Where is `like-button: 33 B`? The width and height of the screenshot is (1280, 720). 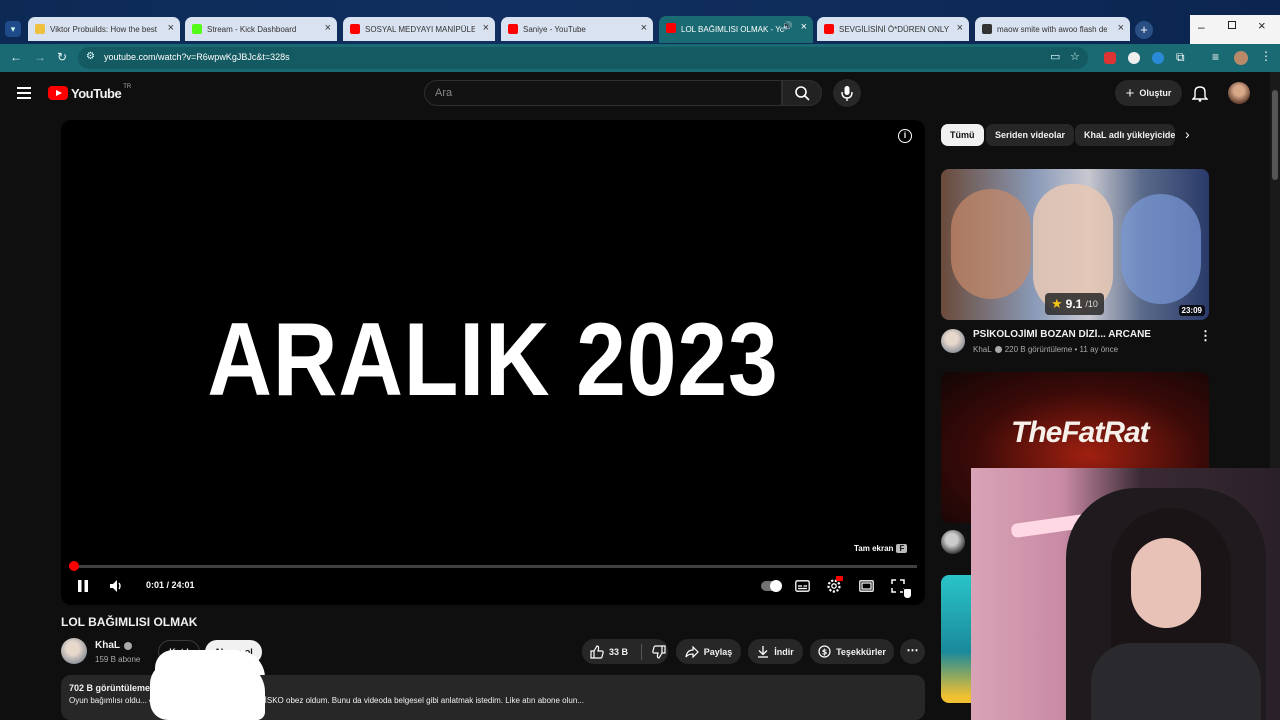 like-button: 33 B is located at coordinates (609, 651).